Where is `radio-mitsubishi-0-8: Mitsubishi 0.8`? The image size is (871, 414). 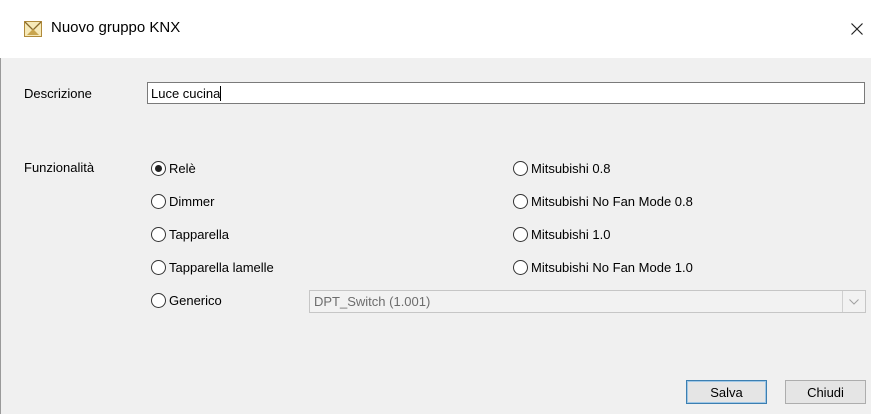
radio-mitsubishi-0-8: Mitsubishi 0.8 is located at coordinates (561, 168).